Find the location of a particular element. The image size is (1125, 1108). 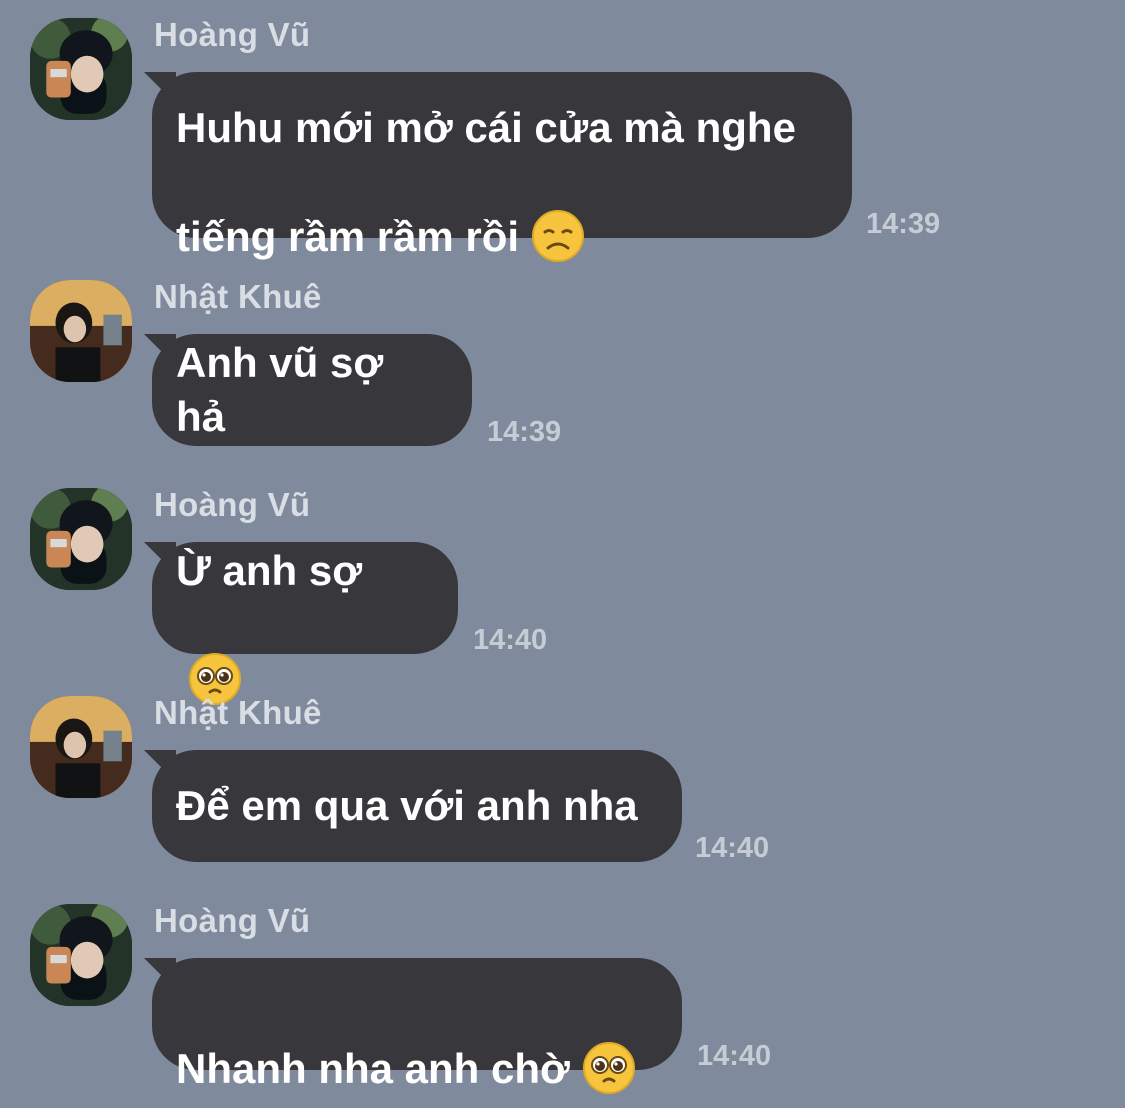

message-bubble: Ừ anh sợ is located at coordinates (305, 623).